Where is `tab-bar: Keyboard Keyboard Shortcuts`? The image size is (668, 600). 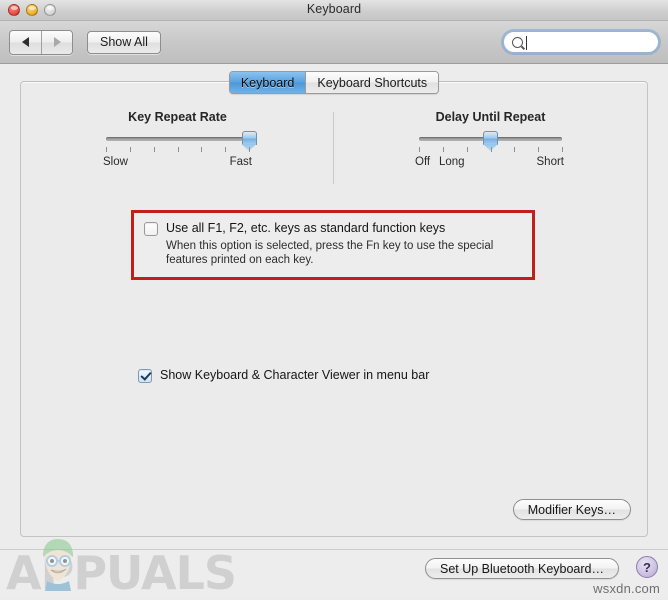
tab-bar: Keyboard Keyboard Shortcuts is located at coordinates (334, 82).